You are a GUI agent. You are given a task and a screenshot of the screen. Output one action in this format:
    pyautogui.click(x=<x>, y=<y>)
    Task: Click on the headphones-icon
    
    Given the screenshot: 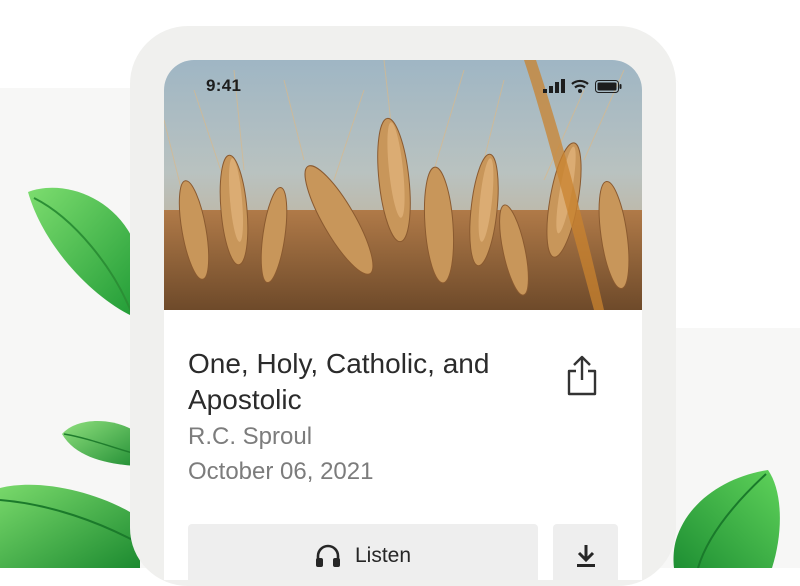 What is the action you would take?
    pyautogui.click(x=327, y=555)
    